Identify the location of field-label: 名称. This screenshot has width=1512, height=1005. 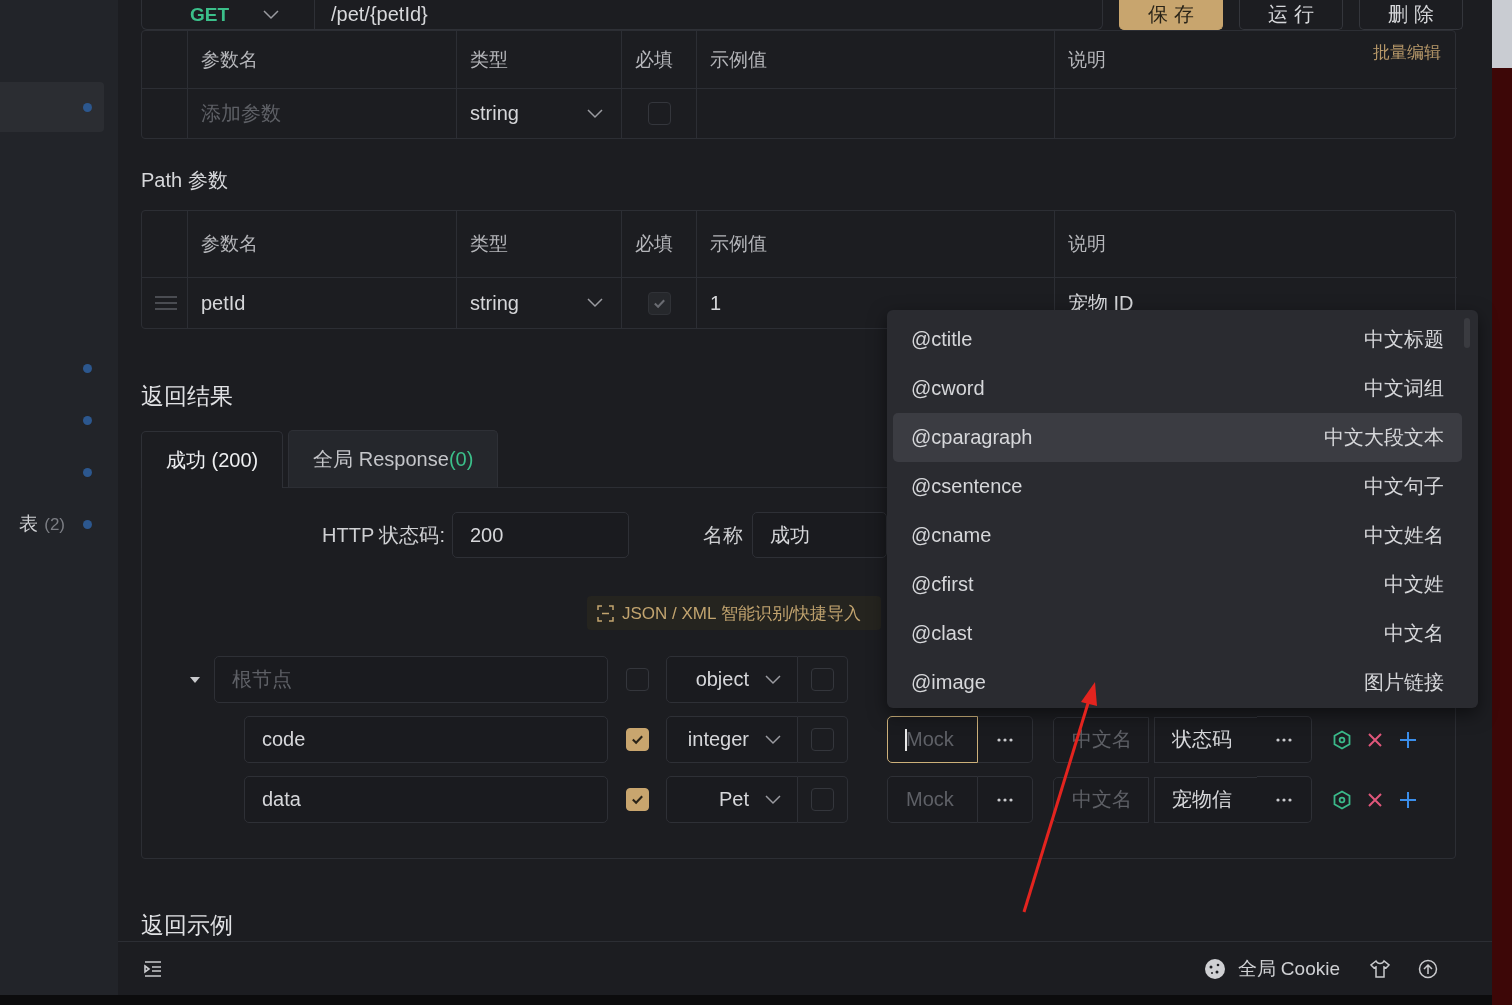
(722, 535).